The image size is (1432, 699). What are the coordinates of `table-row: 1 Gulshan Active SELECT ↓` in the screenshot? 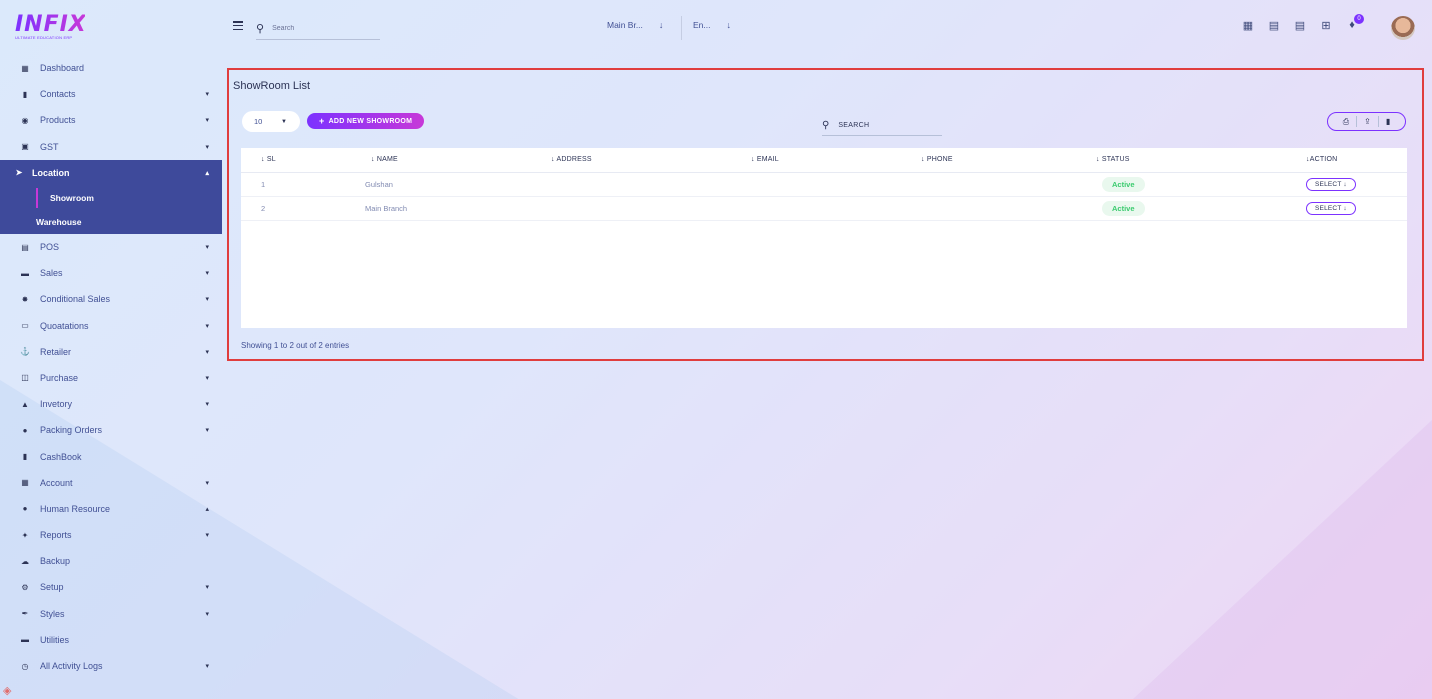 It's located at (824, 184).